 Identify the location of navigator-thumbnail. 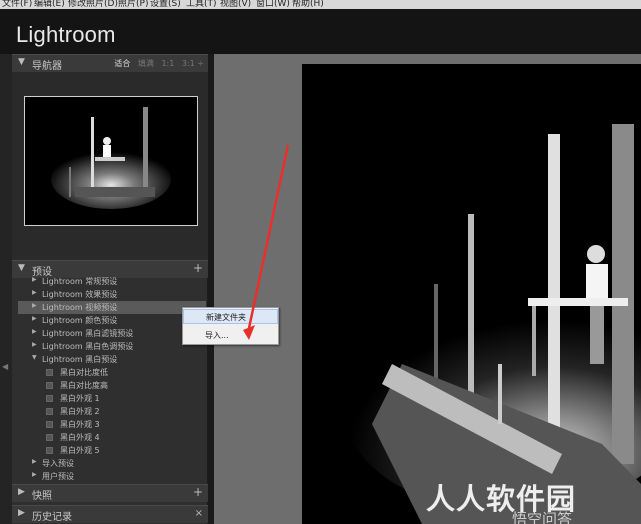
(111, 161).